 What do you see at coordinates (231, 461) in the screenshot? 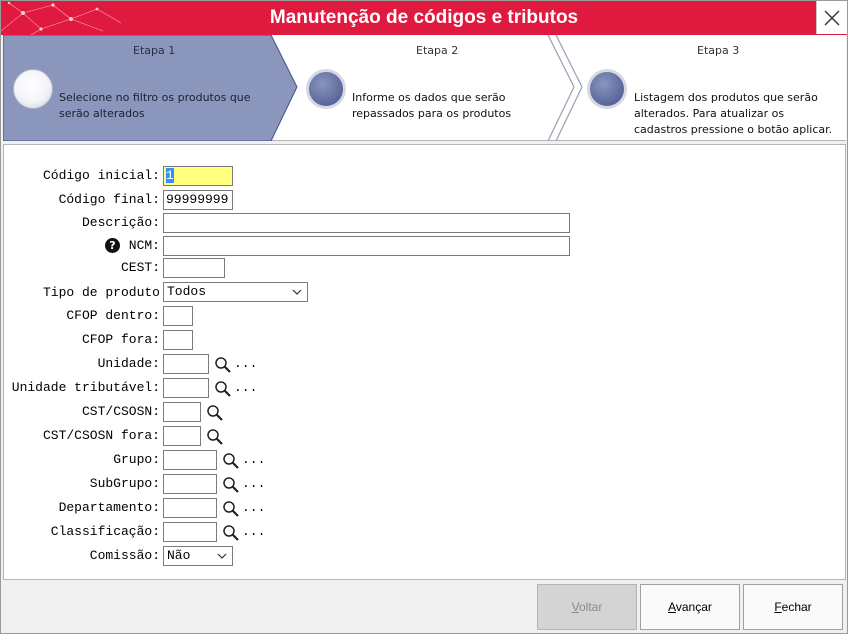
I see `grupo-search-icon` at bounding box center [231, 461].